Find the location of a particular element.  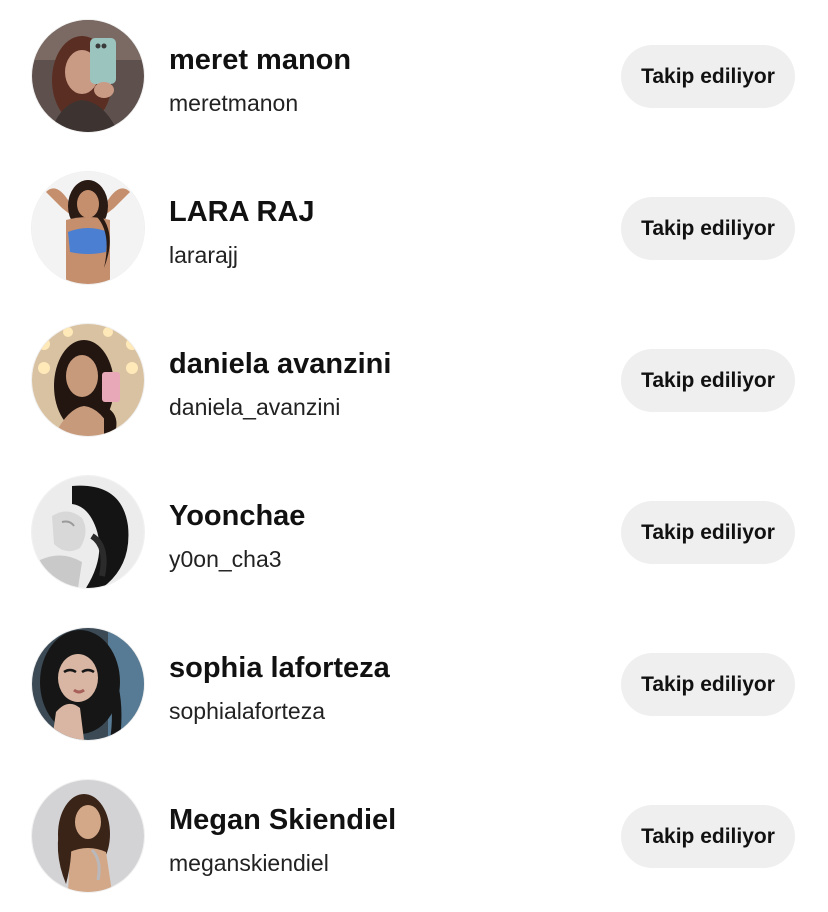

username: y0on_cha3 is located at coordinates (225, 559).